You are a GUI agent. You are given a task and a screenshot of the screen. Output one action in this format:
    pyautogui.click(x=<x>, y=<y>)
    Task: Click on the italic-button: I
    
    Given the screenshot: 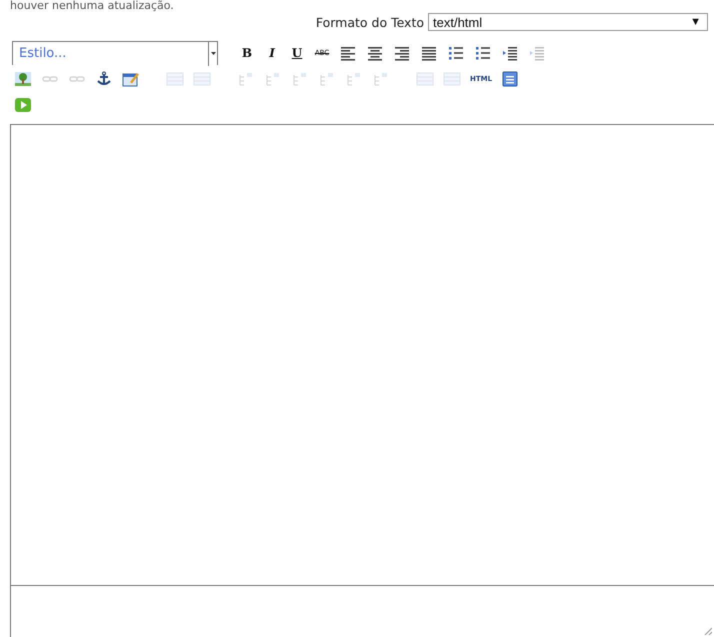 What is the action you would take?
    pyautogui.click(x=272, y=53)
    